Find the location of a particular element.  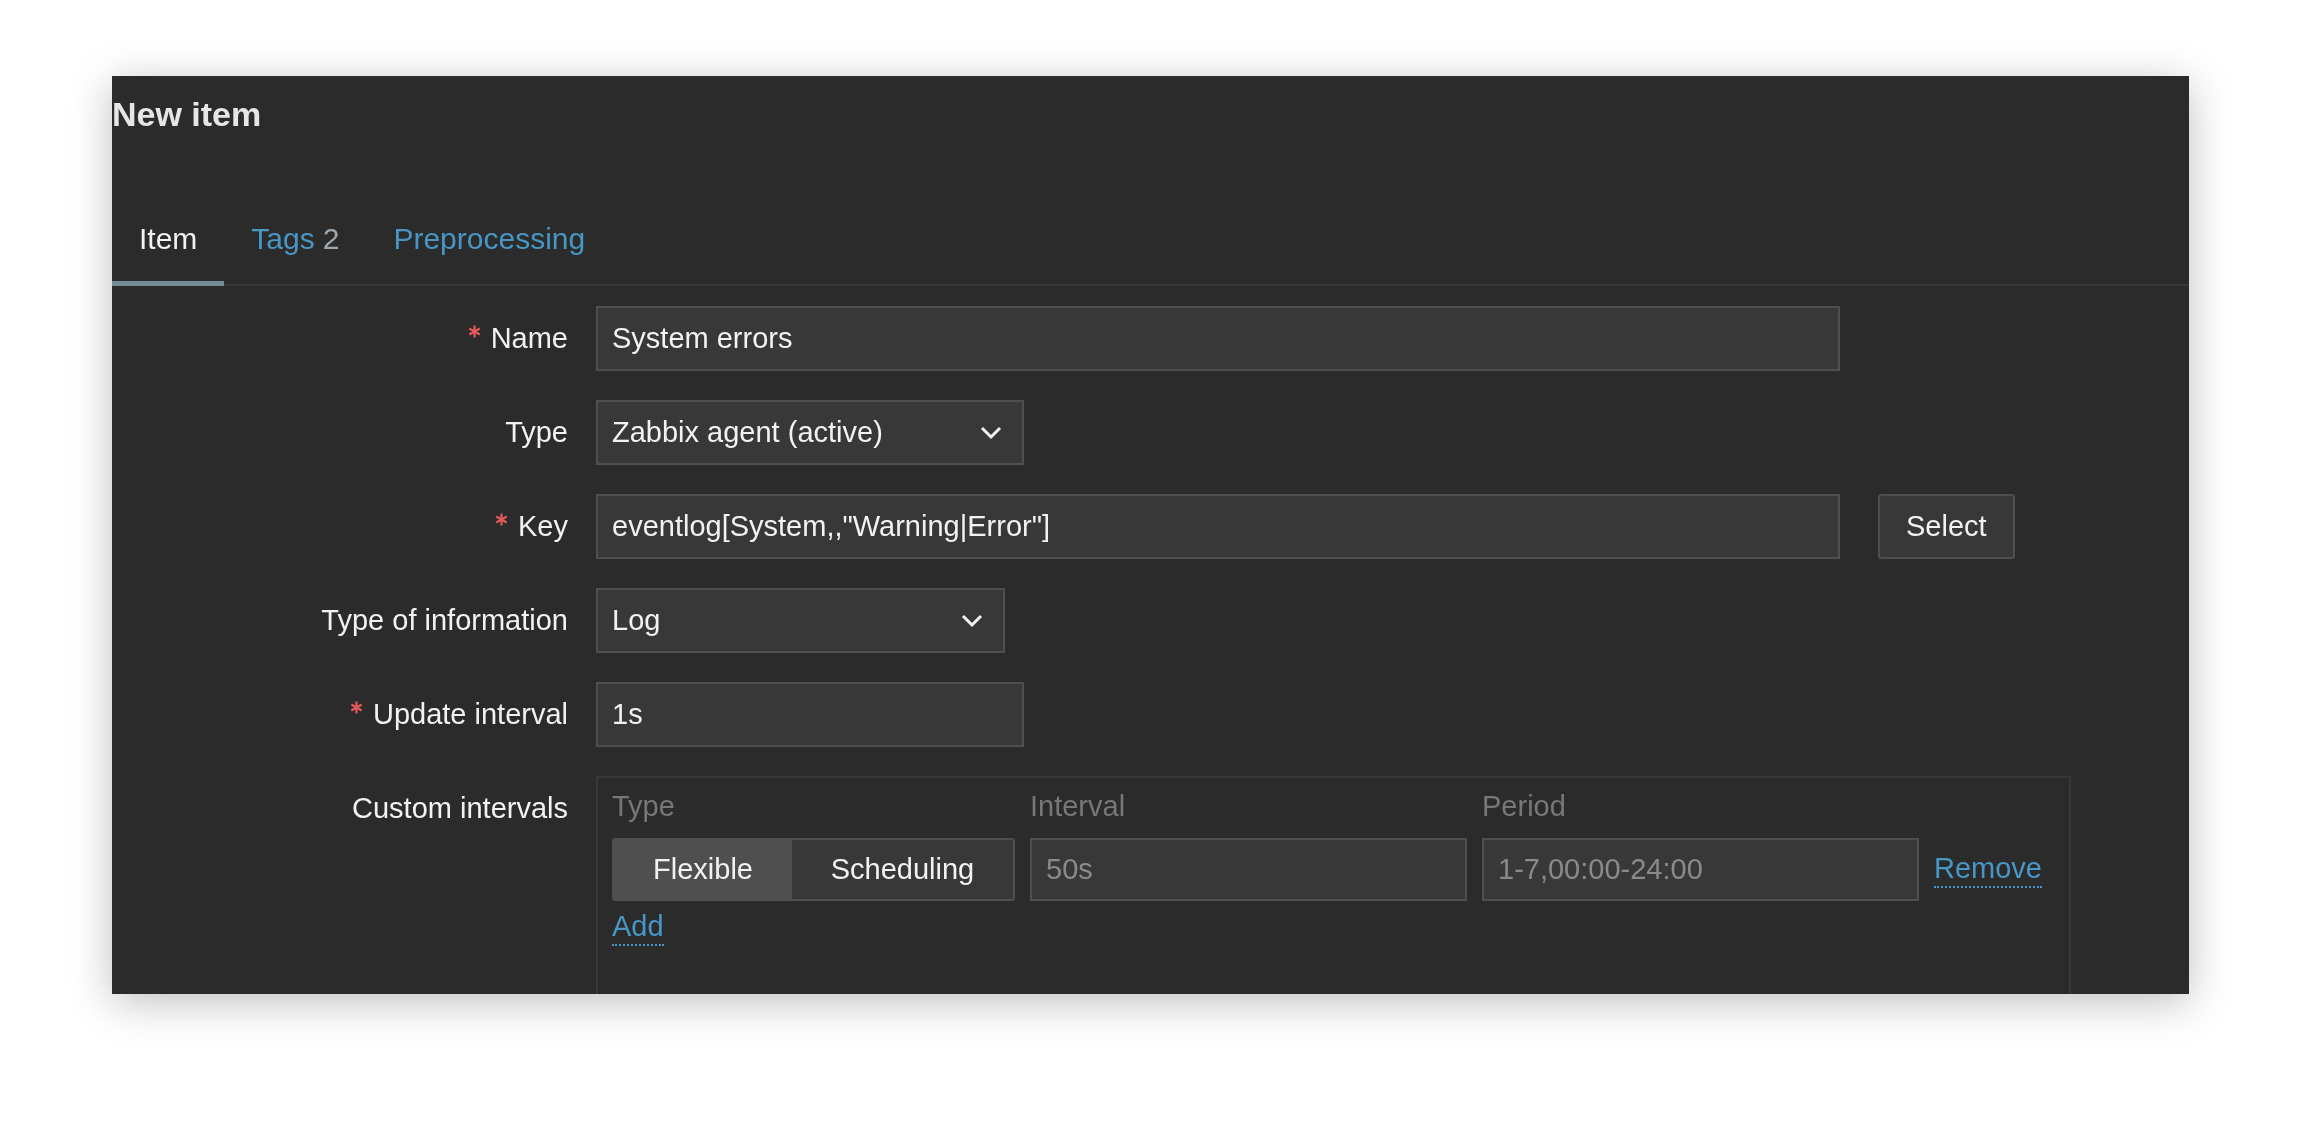

column-header: Type is located at coordinates (644, 806).